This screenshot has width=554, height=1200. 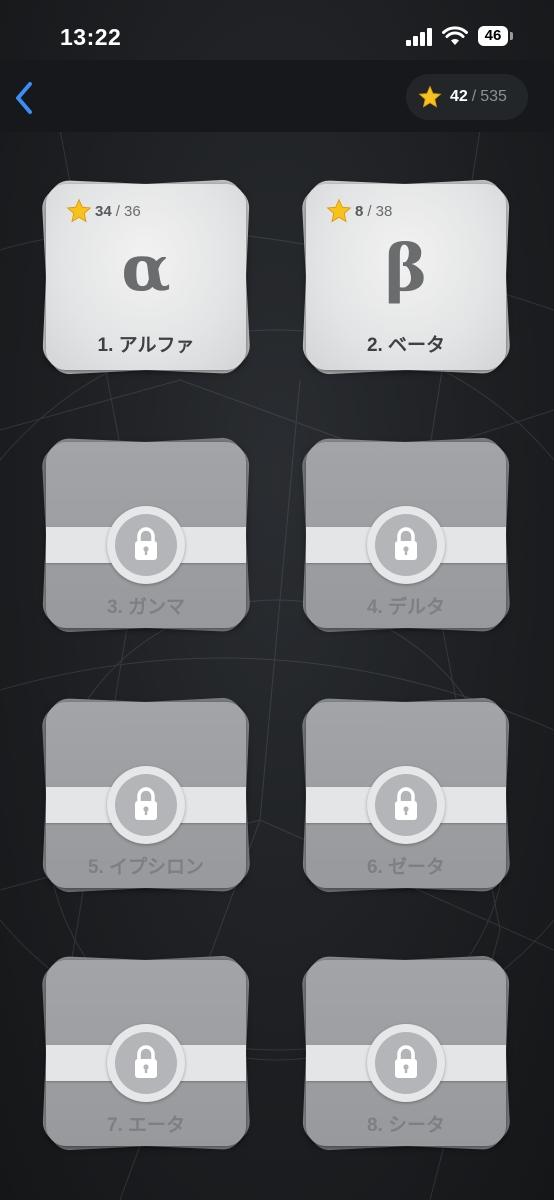 What do you see at coordinates (380, 211) in the screenshot?
I see `level-stars-total: / 38` at bounding box center [380, 211].